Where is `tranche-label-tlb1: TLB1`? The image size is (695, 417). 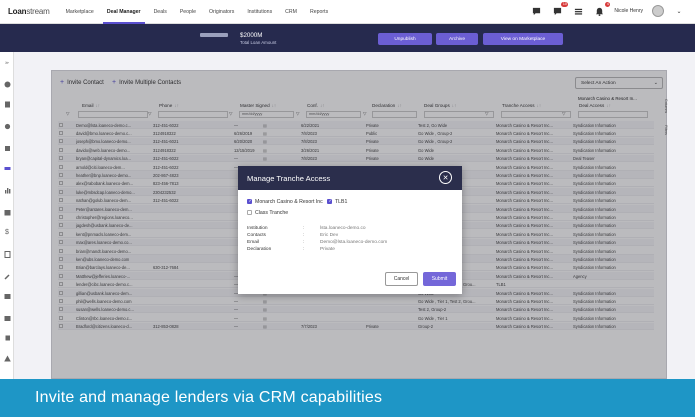 tranche-label-tlb1: TLB1 is located at coordinates (341, 202).